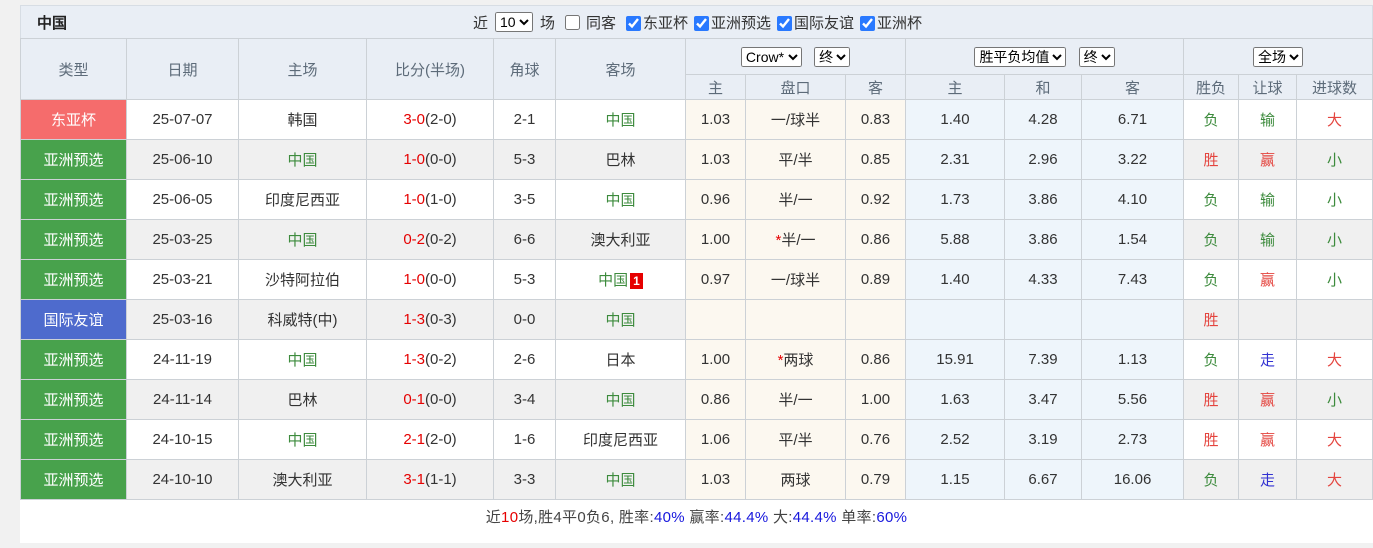 Image resolution: width=1373 pixels, height=548 pixels. What do you see at coordinates (547, 23) in the screenshot?
I see `games-label: 场` at bounding box center [547, 23].